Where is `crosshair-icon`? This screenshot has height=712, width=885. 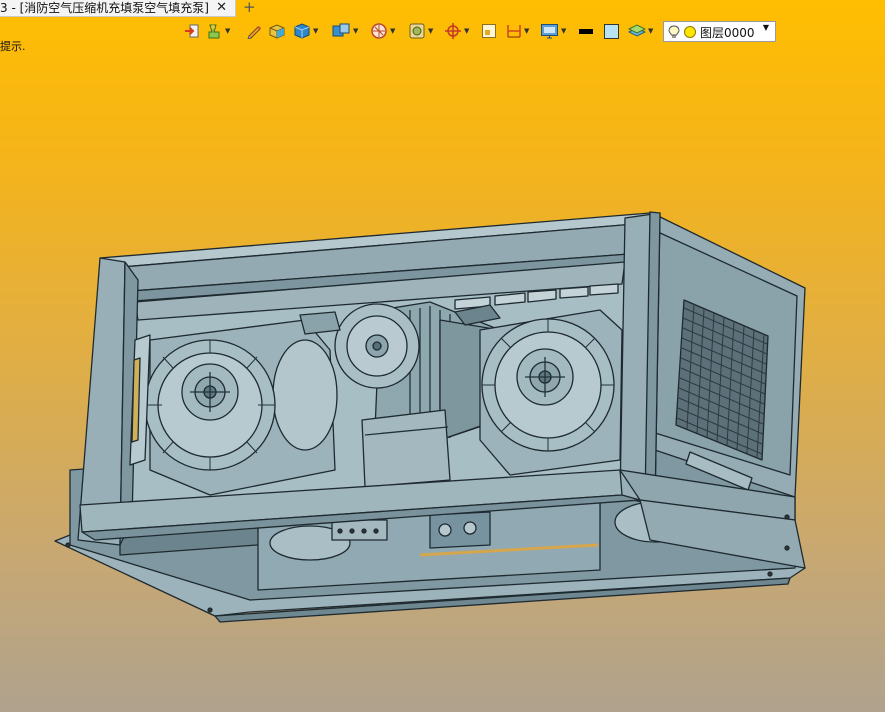 crosshair-icon is located at coordinates (453, 31).